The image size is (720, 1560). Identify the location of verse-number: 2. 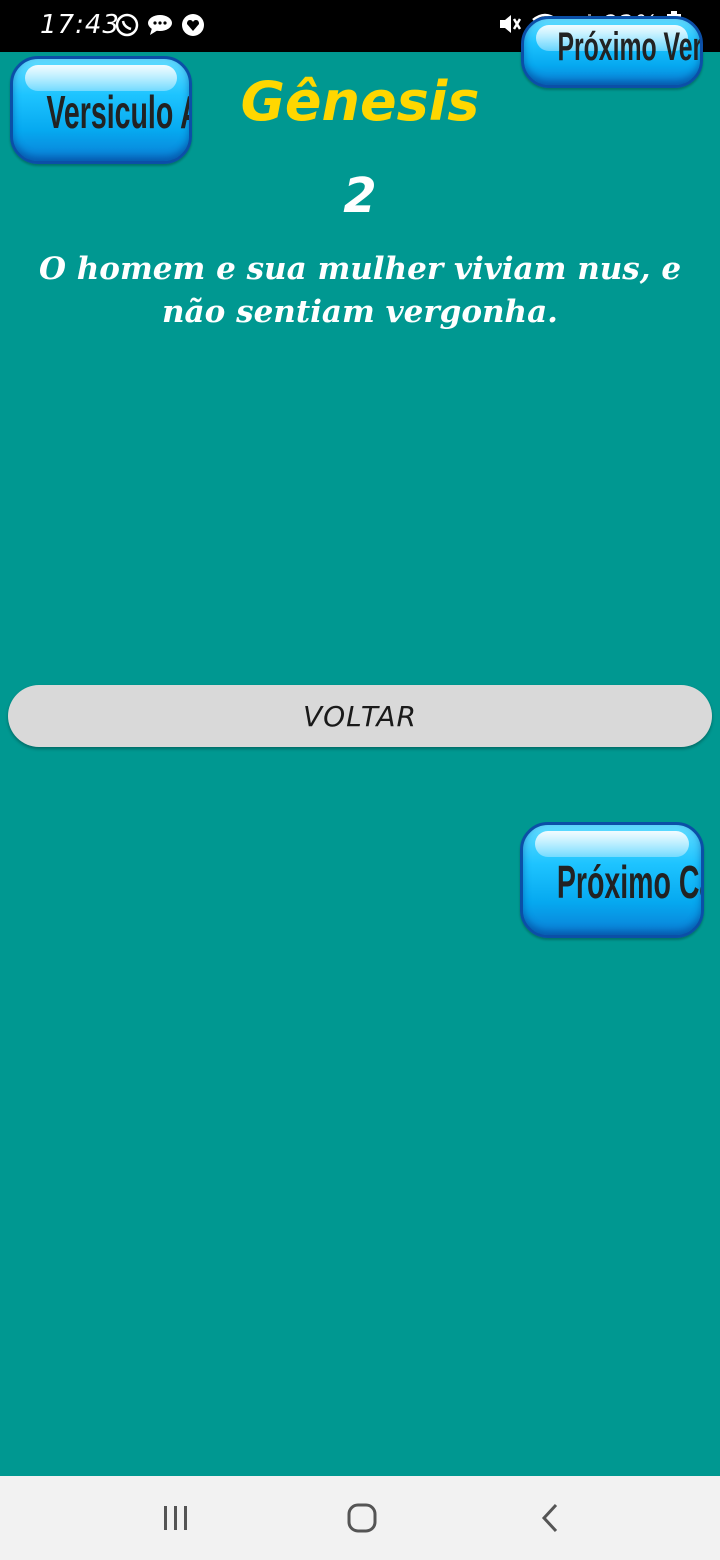
(360, 196).